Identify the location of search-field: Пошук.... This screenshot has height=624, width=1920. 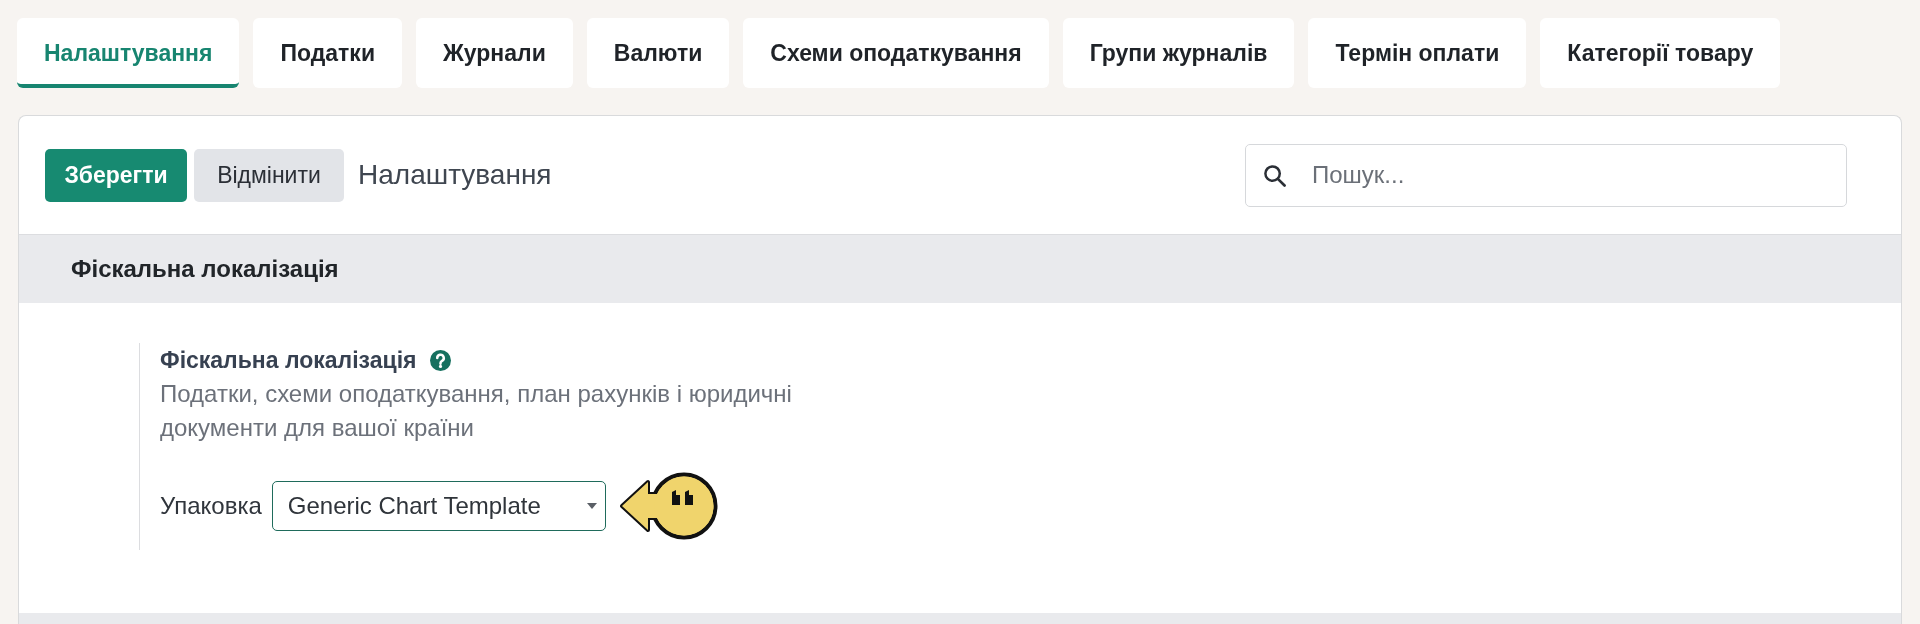
(1546, 175).